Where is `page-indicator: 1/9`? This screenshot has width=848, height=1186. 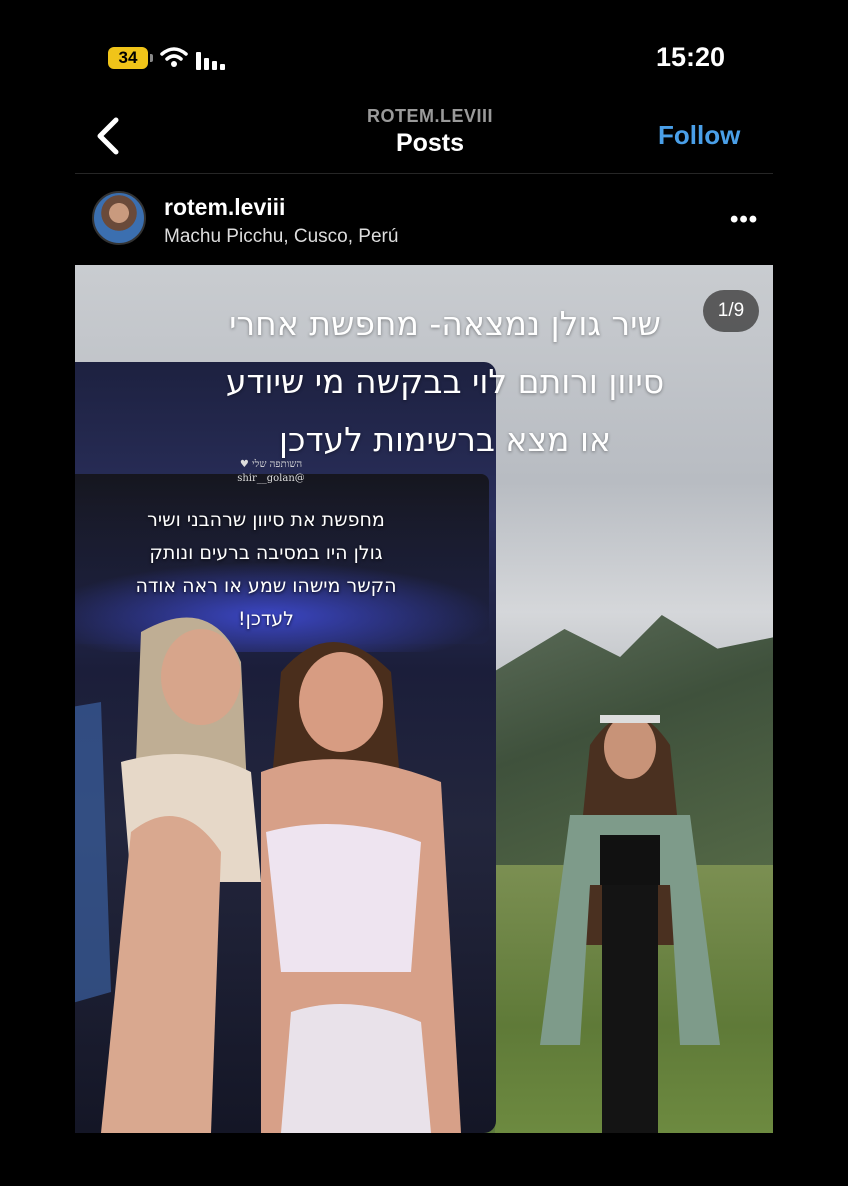 page-indicator: 1/9 is located at coordinates (731, 311).